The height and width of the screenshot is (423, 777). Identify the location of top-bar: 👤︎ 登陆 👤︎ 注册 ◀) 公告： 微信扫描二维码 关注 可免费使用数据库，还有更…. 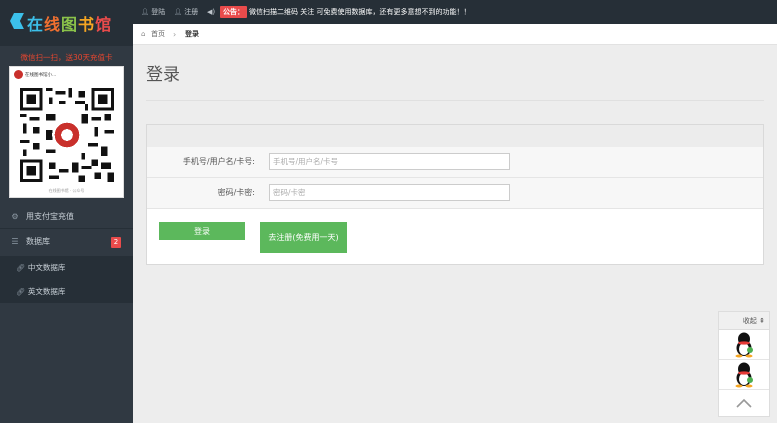
(455, 12).